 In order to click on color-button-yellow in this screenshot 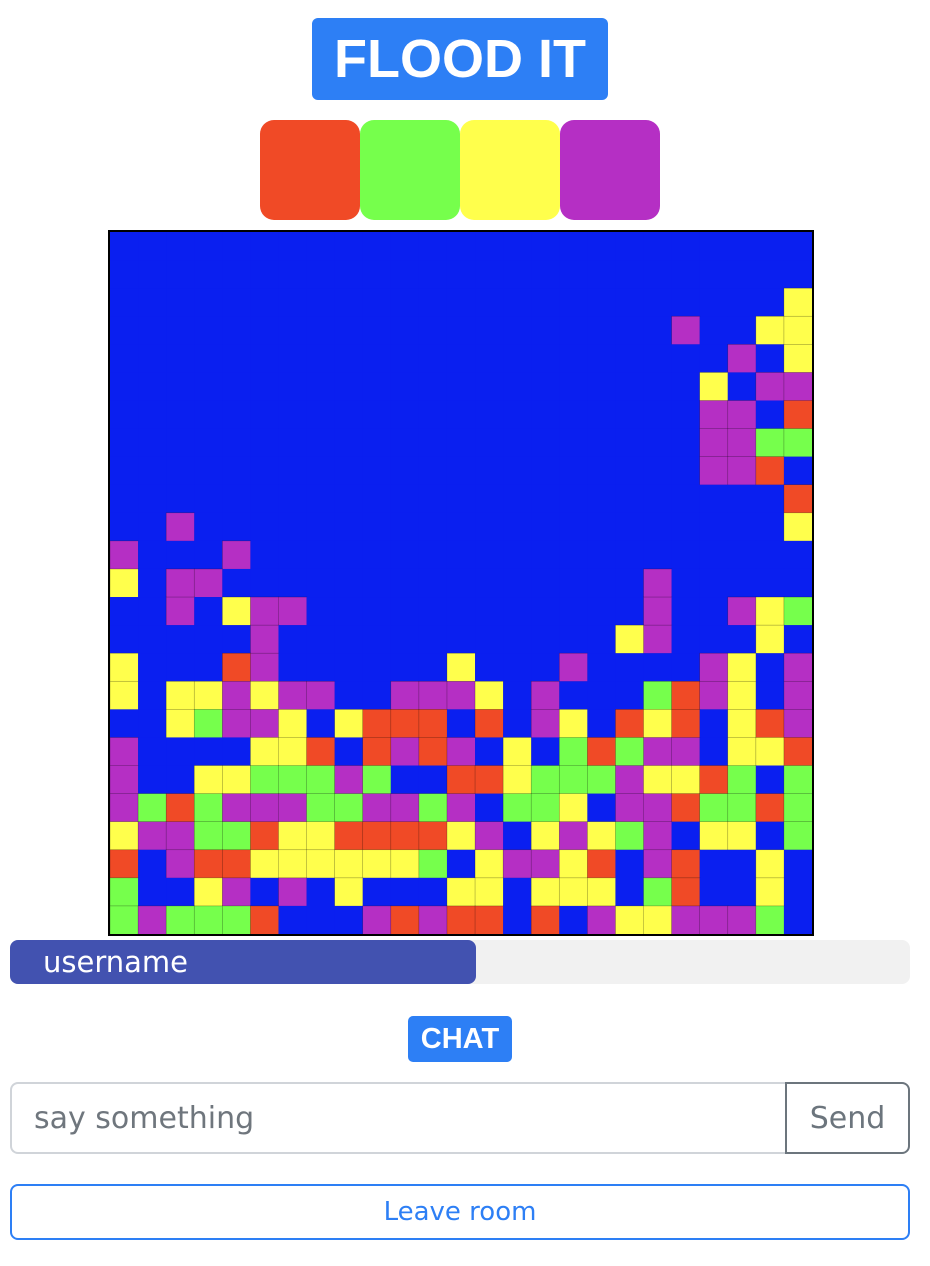, I will do `click(510, 170)`.